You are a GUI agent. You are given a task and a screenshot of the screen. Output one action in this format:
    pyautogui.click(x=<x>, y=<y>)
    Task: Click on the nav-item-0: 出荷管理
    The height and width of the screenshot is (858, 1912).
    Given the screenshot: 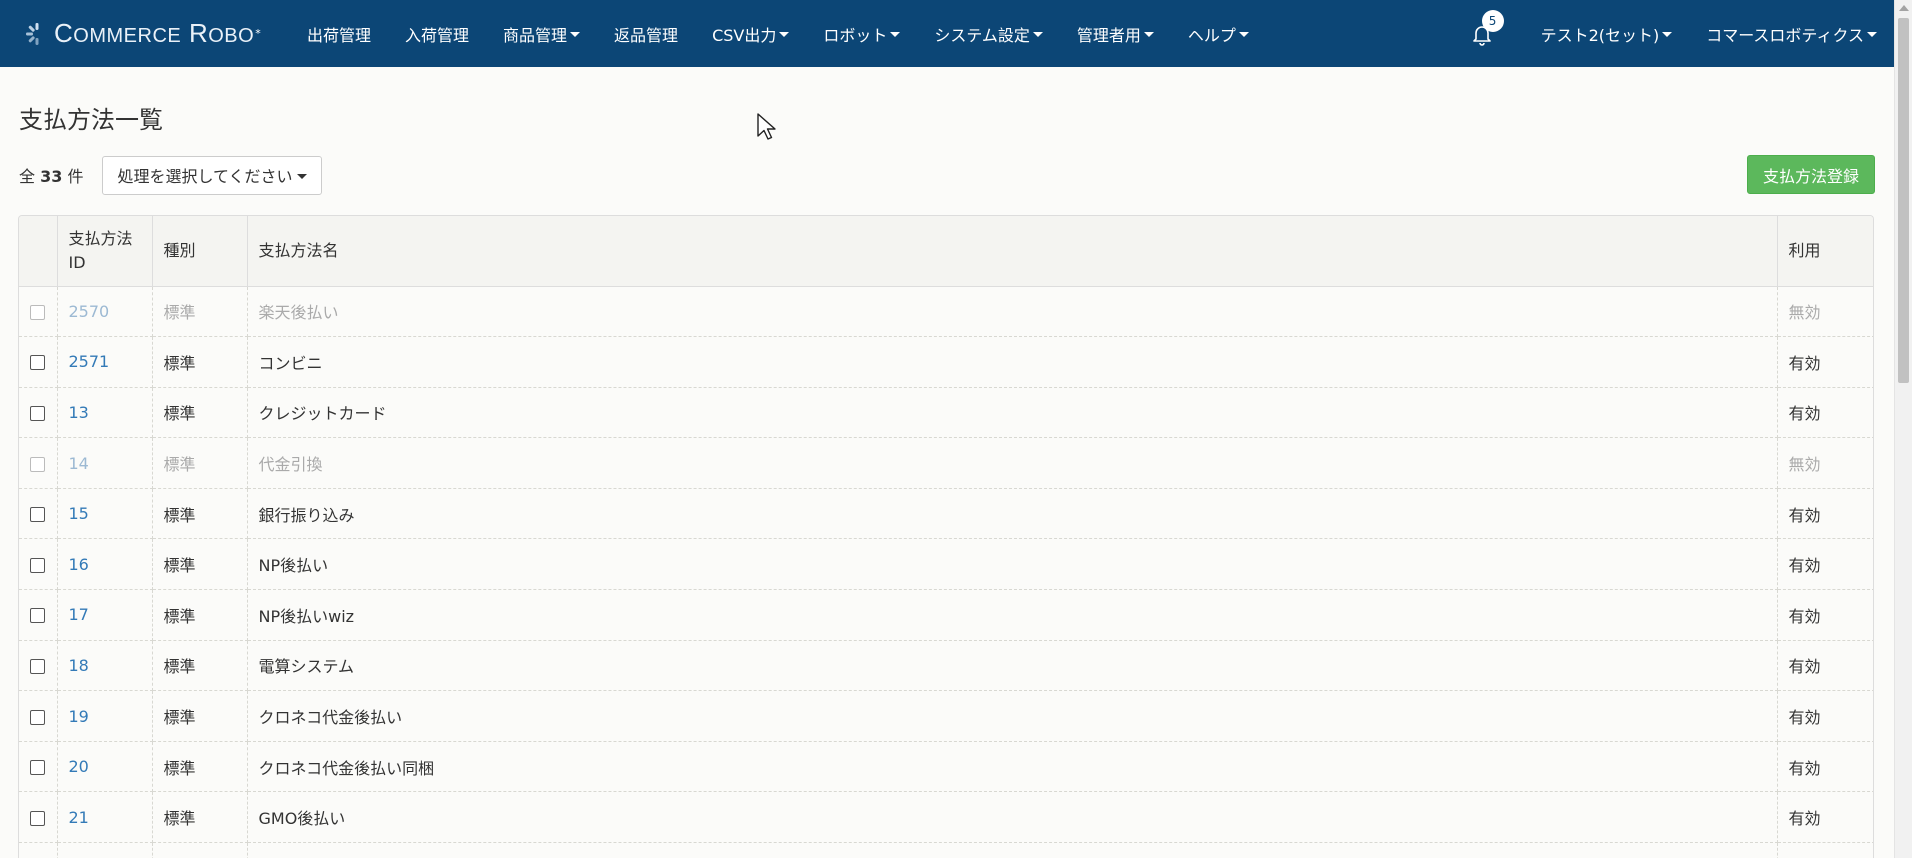 What is the action you would take?
    pyautogui.click(x=339, y=33)
    